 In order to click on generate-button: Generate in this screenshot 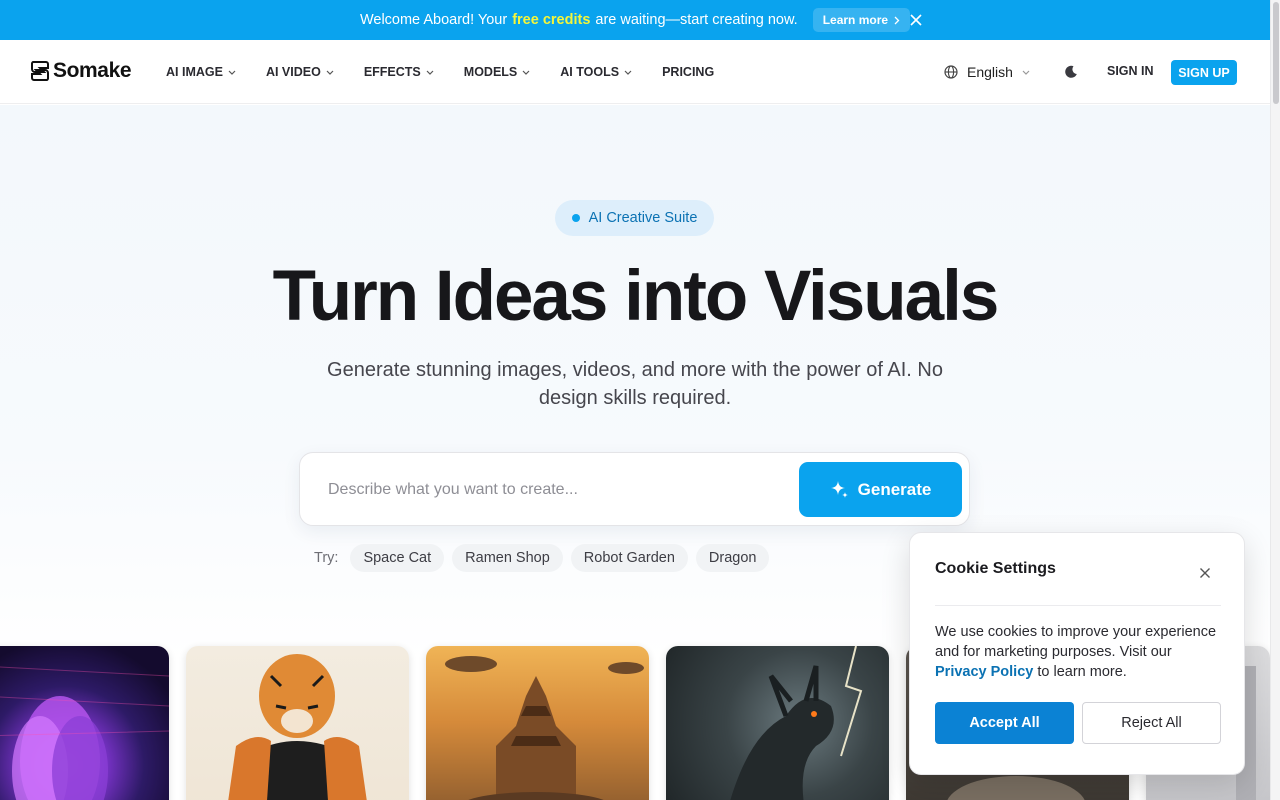, I will do `click(880, 489)`.